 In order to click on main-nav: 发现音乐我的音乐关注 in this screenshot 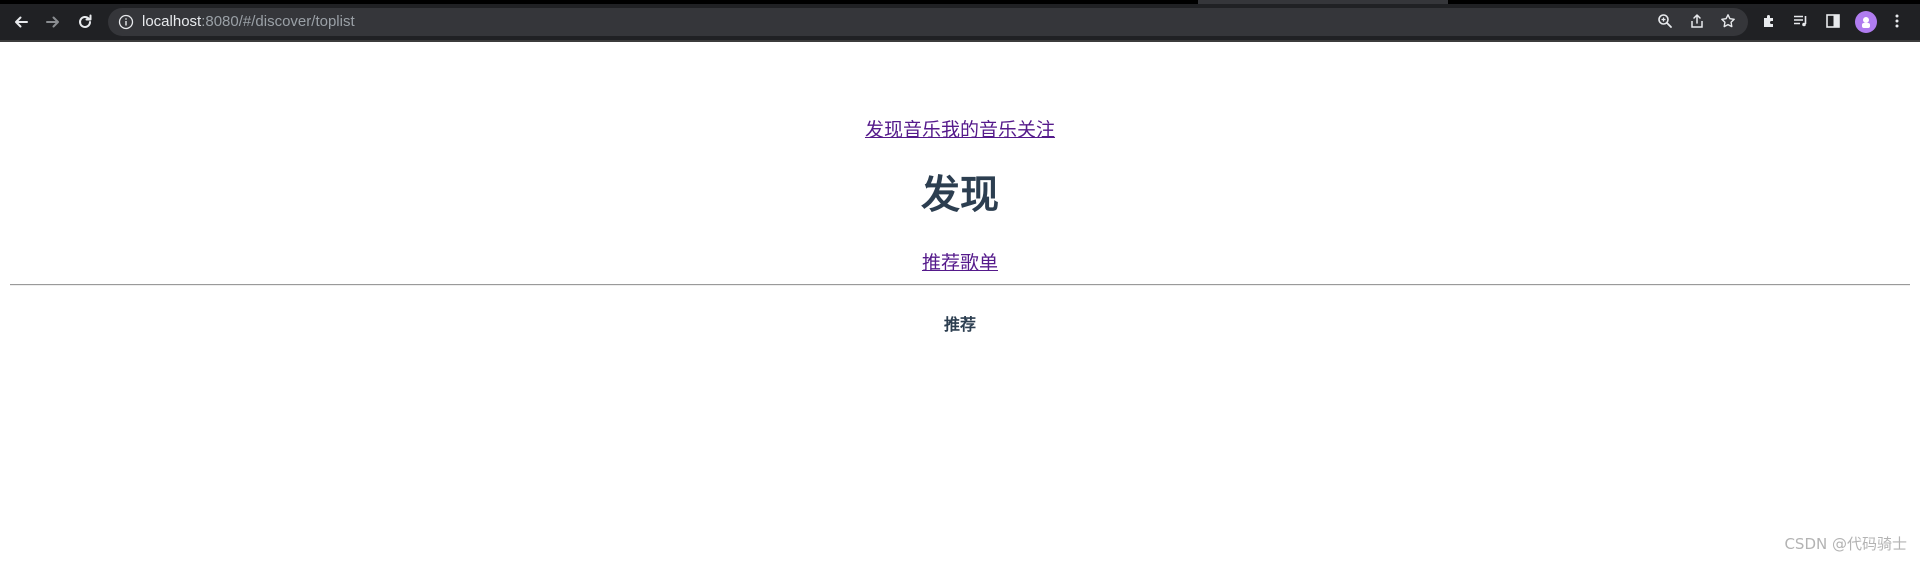, I will do `click(960, 130)`.